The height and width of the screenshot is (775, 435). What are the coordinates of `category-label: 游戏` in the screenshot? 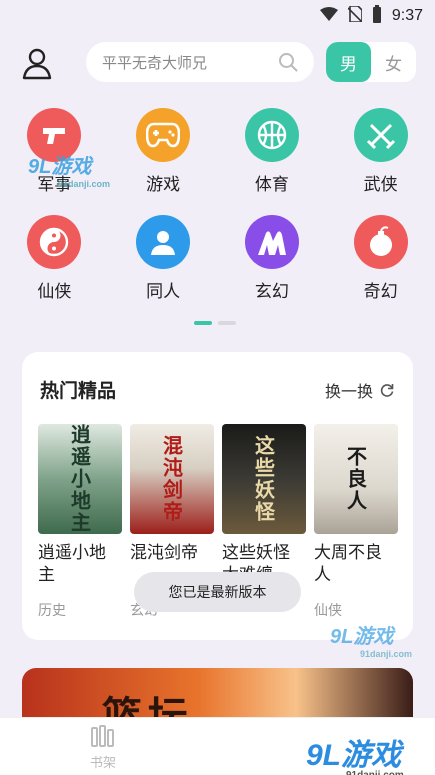 It's located at (163, 185).